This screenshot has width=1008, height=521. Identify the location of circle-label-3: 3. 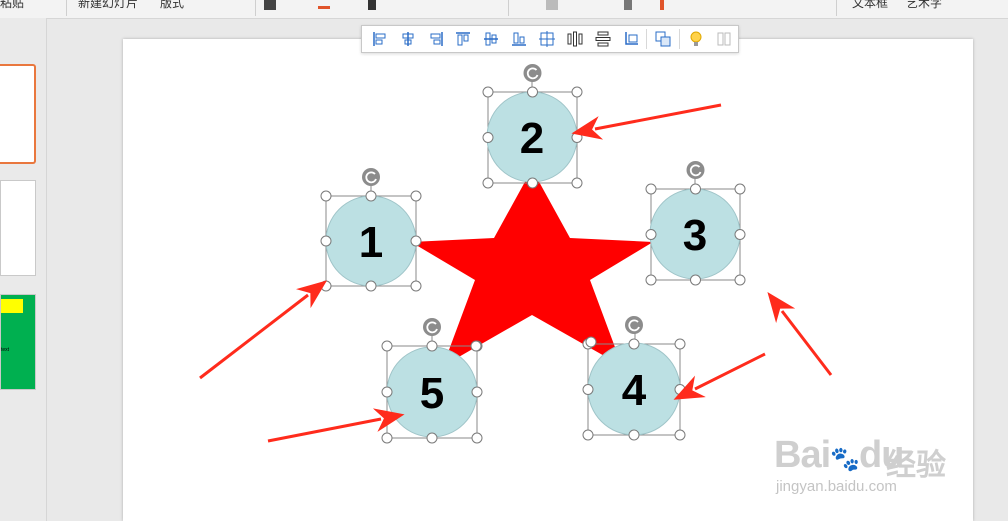
(695, 235).